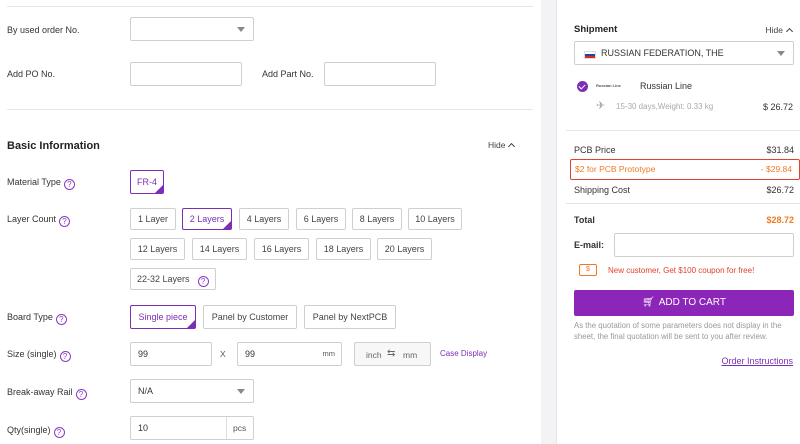 The height and width of the screenshot is (444, 800). Describe the element at coordinates (250, 354) in the screenshot. I see `size-height-value: 99` at that location.